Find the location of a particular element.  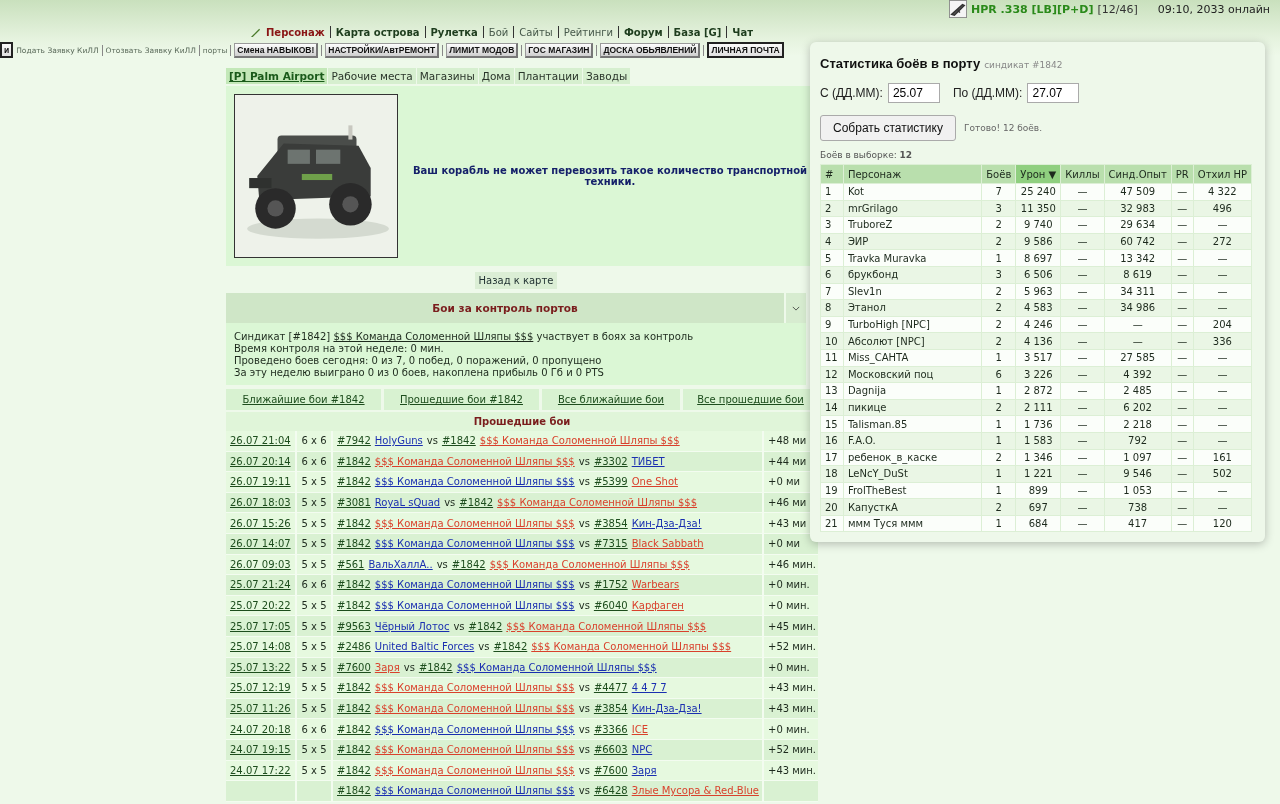

nav-link: База [G] is located at coordinates (697, 32).